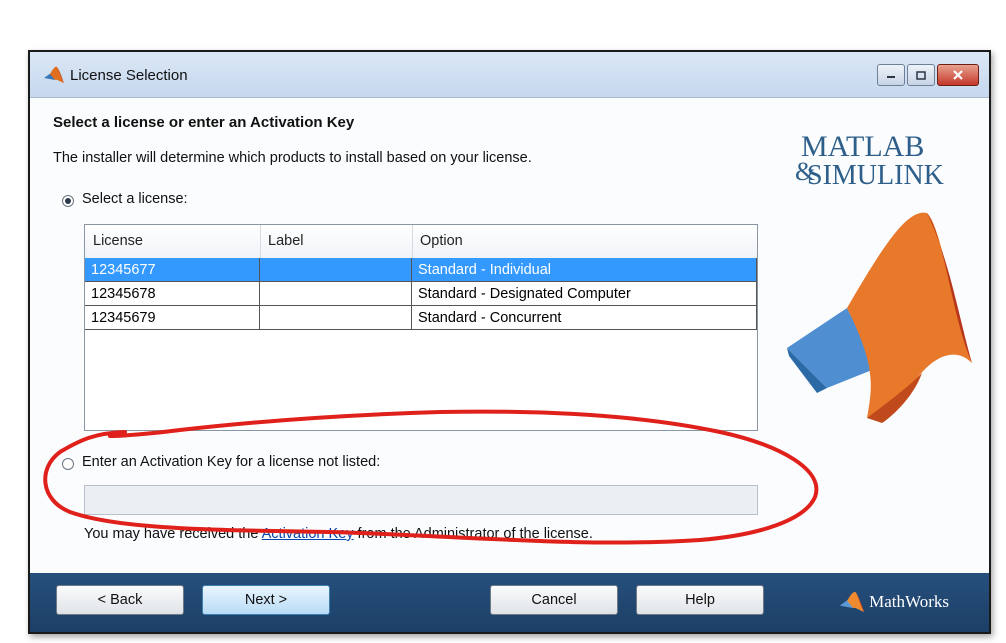 This screenshot has height=643, width=1006. I want to click on maximize-icon, so click(921, 75).